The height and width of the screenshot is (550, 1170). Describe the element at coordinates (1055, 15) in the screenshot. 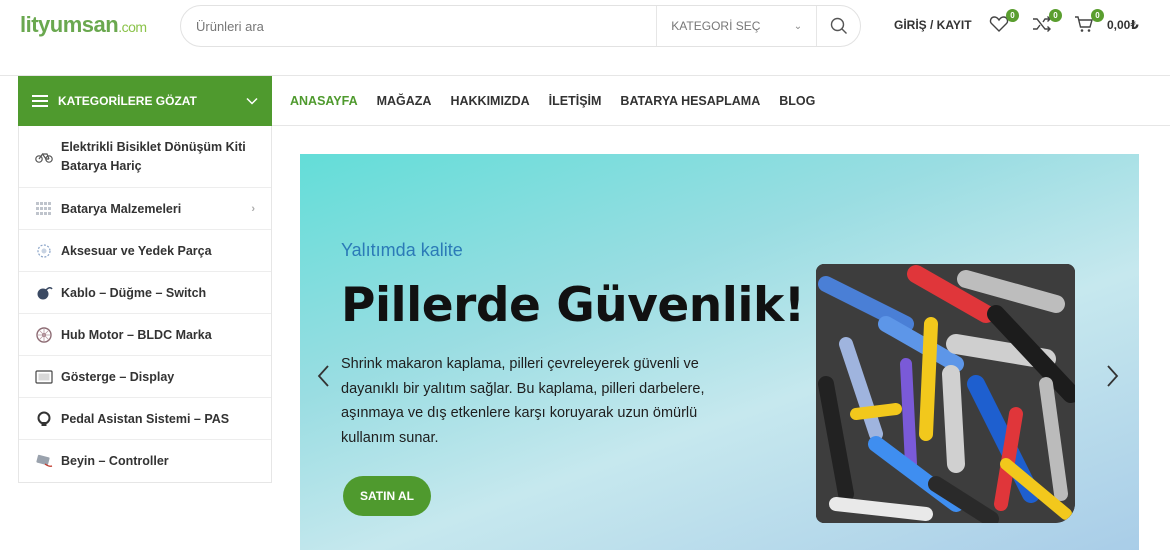

I see `compare-count-badge: 0` at that location.